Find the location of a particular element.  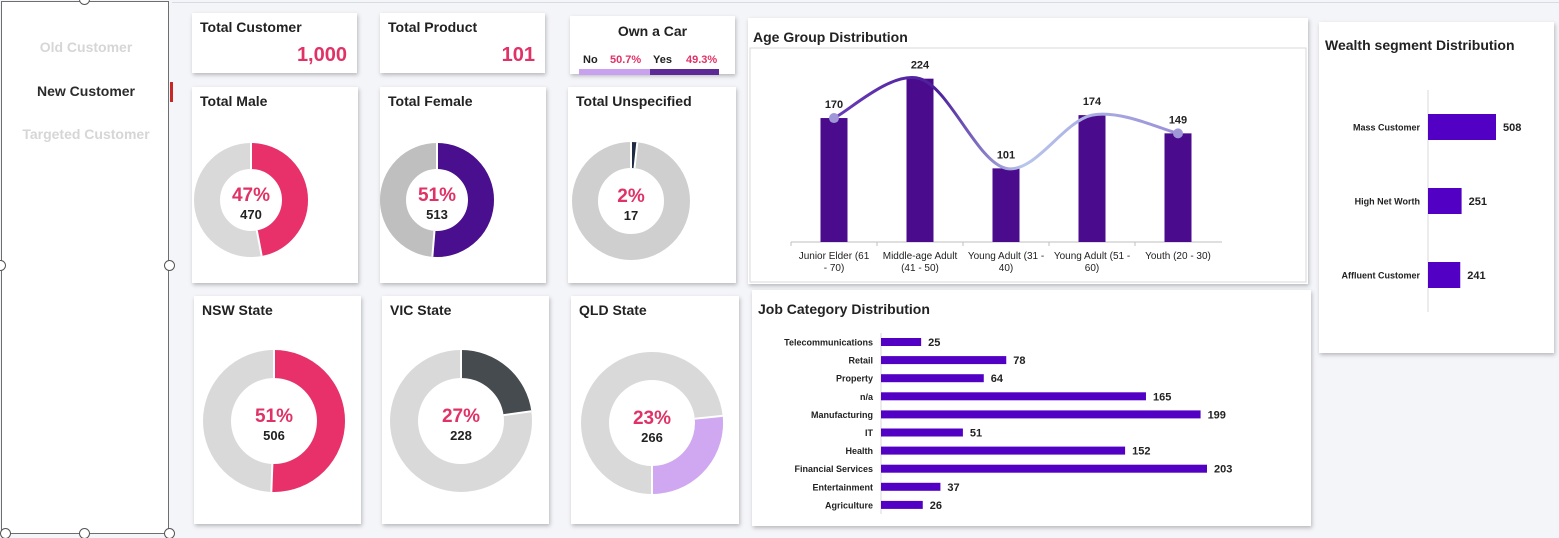

card-title: Total Female is located at coordinates (430, 101).